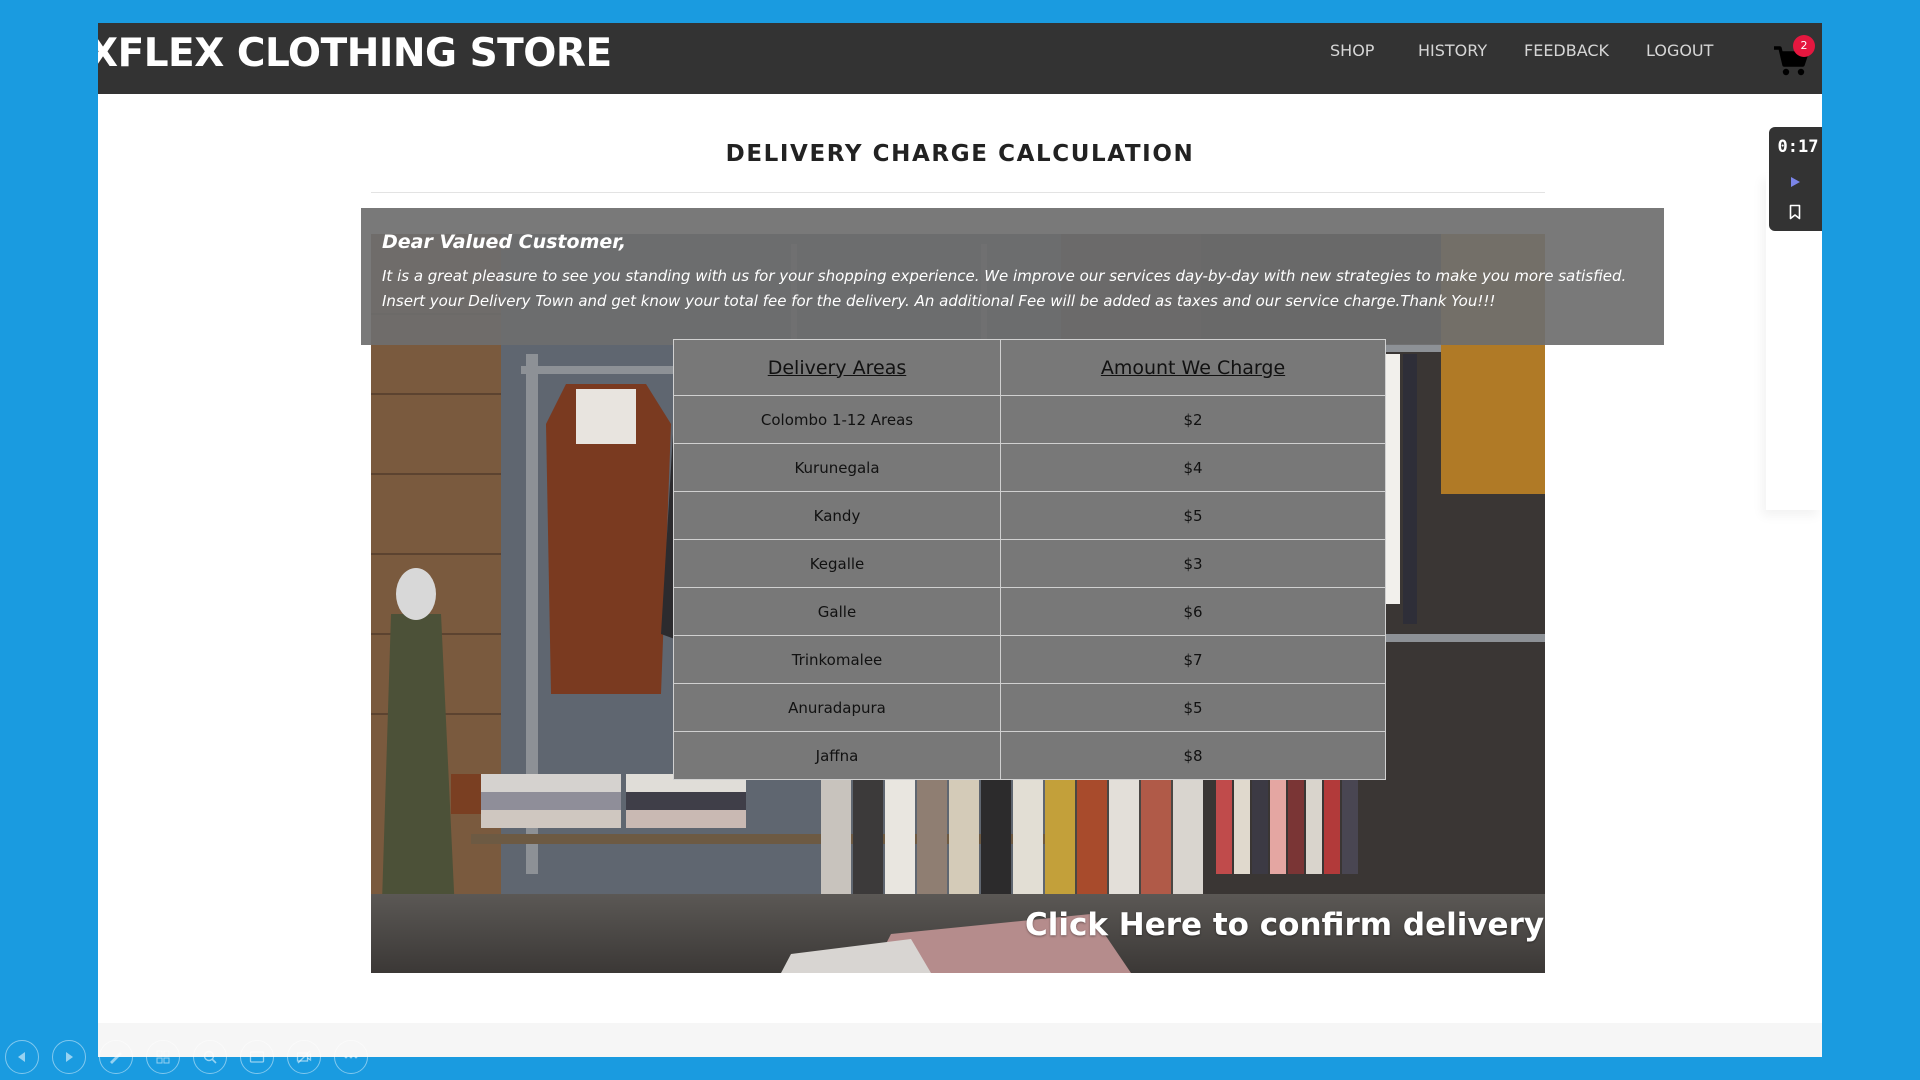 Image resolution: width=1920 pixels, height=1080 pixels. Describe the element at coordinates (1804, 46) in the screenshot. I see `cart-count-badge: 2` at that location.